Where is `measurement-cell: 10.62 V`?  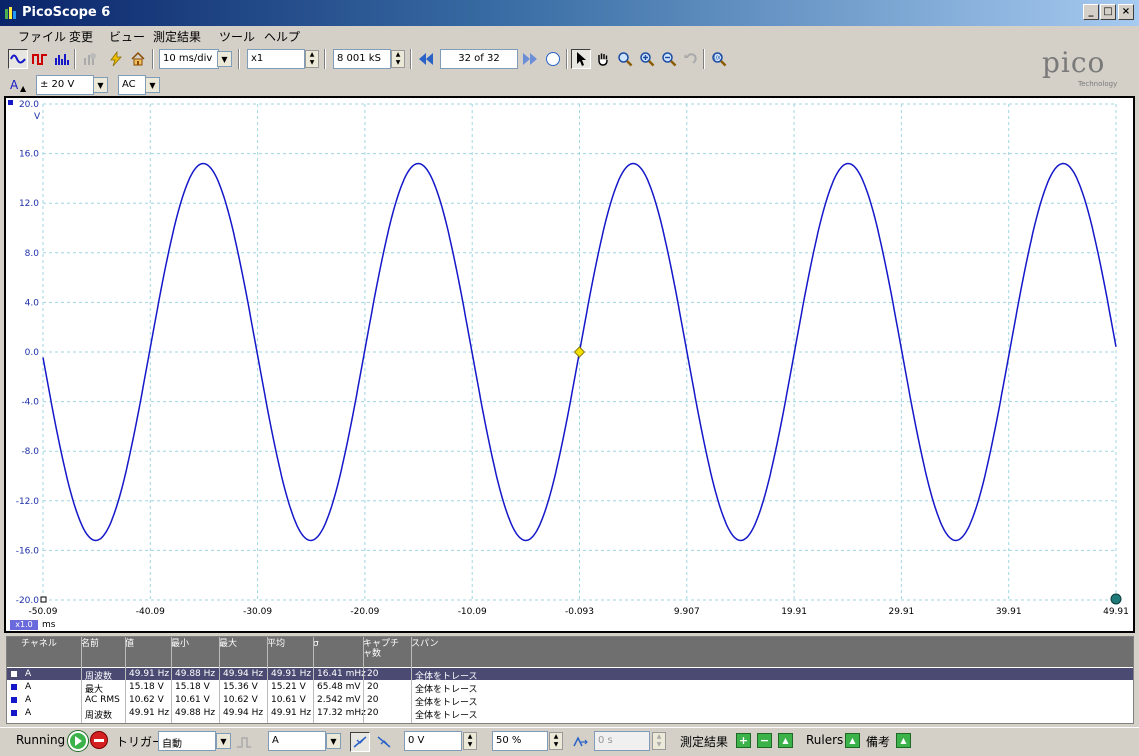 measurement-cell: 10.62 V is located at coordinates (146, 700).